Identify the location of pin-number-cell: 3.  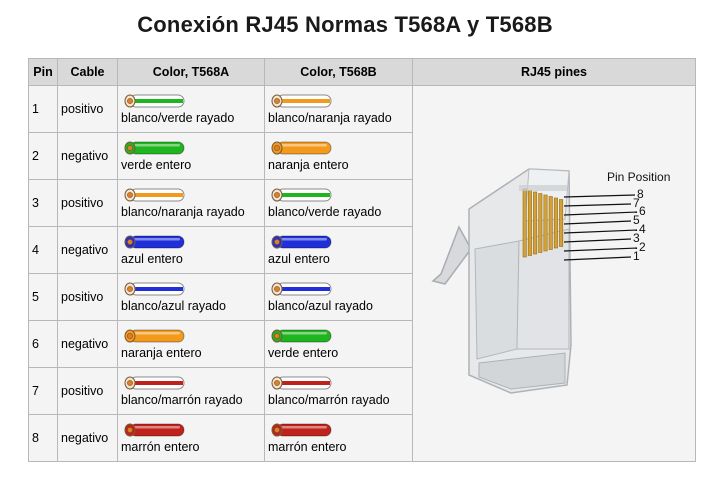
(43, 203).